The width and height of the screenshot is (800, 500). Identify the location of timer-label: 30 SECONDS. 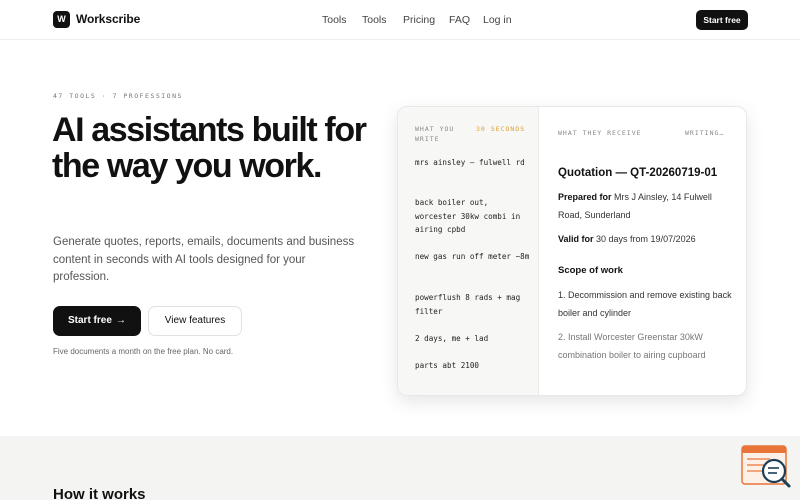
(501, 129).